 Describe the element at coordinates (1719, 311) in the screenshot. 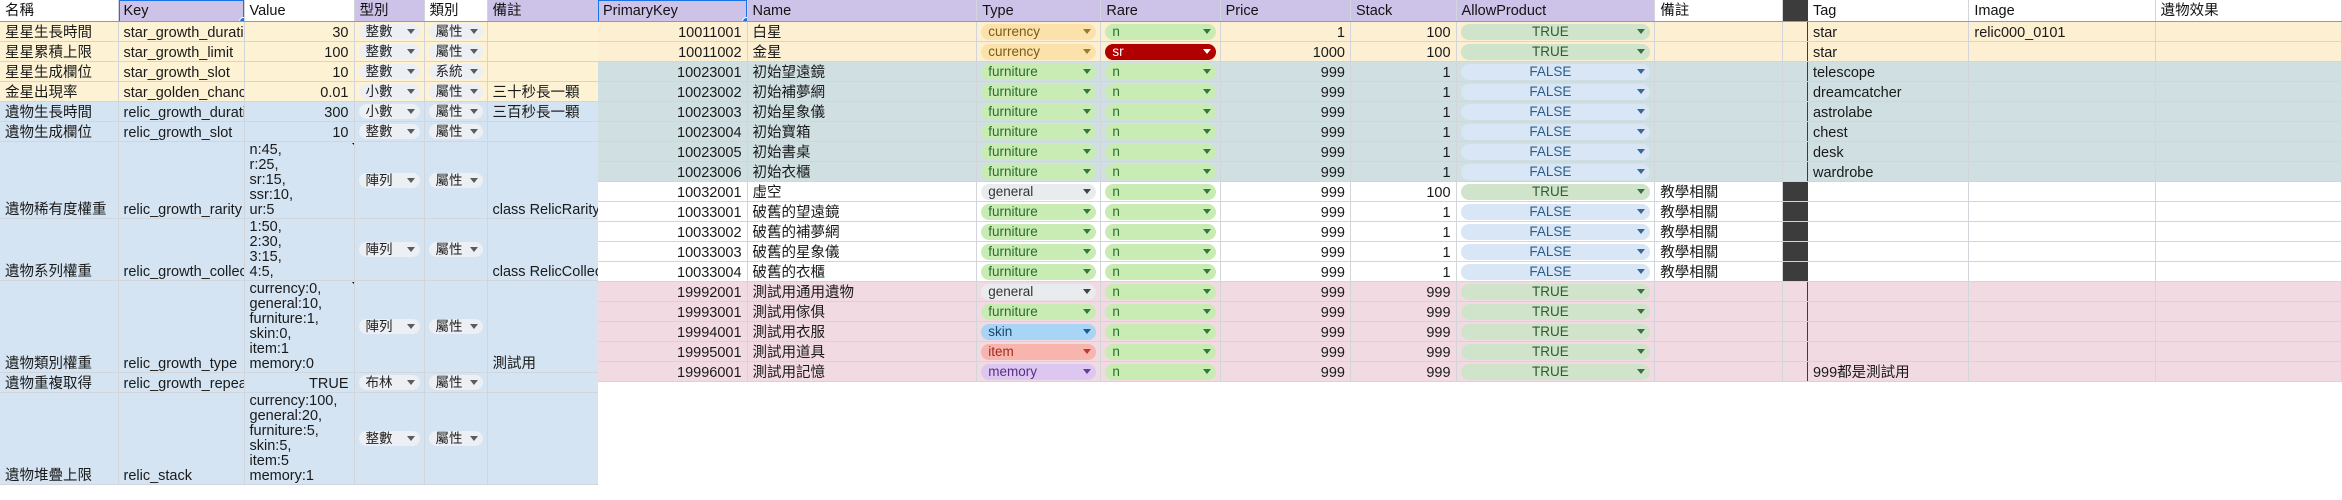

I see `relic-note` at that location.